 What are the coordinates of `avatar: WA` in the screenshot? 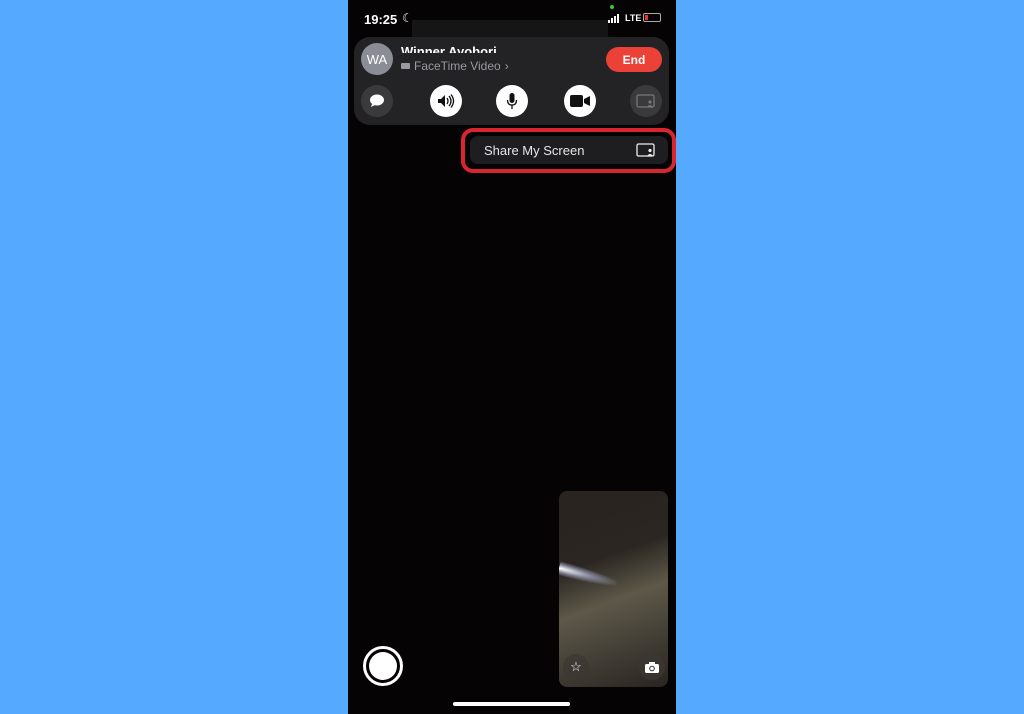 It's located at (377, 59).